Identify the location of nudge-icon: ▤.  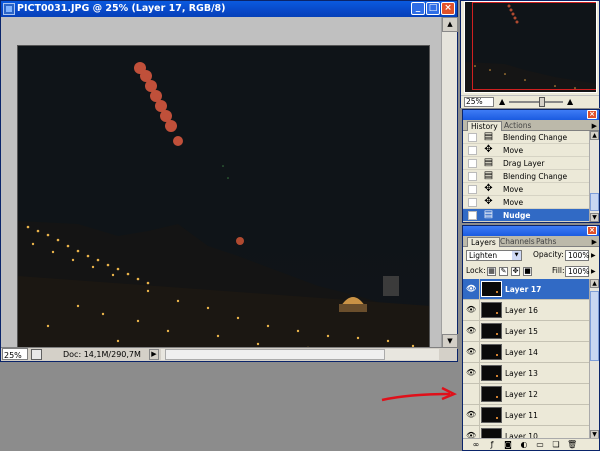
(488, 214).